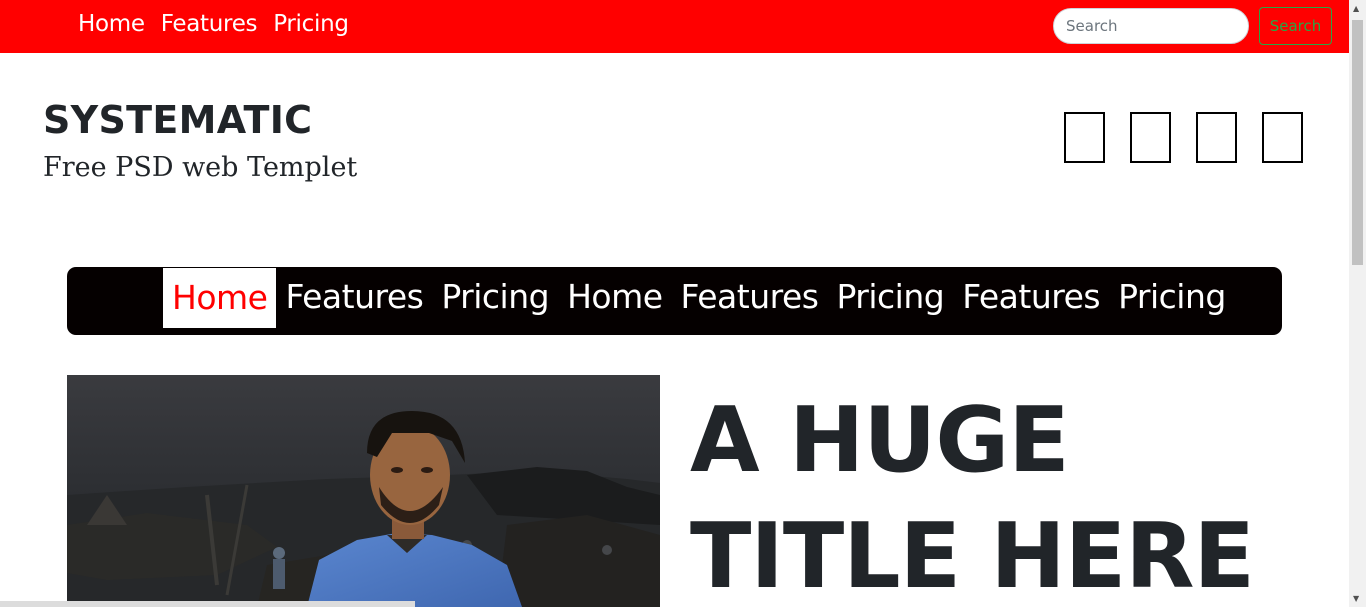  What do you see at coordinates (1295, 26) in the screenshot?
I see `search-button: Search` at bounding box center [1295, 26].